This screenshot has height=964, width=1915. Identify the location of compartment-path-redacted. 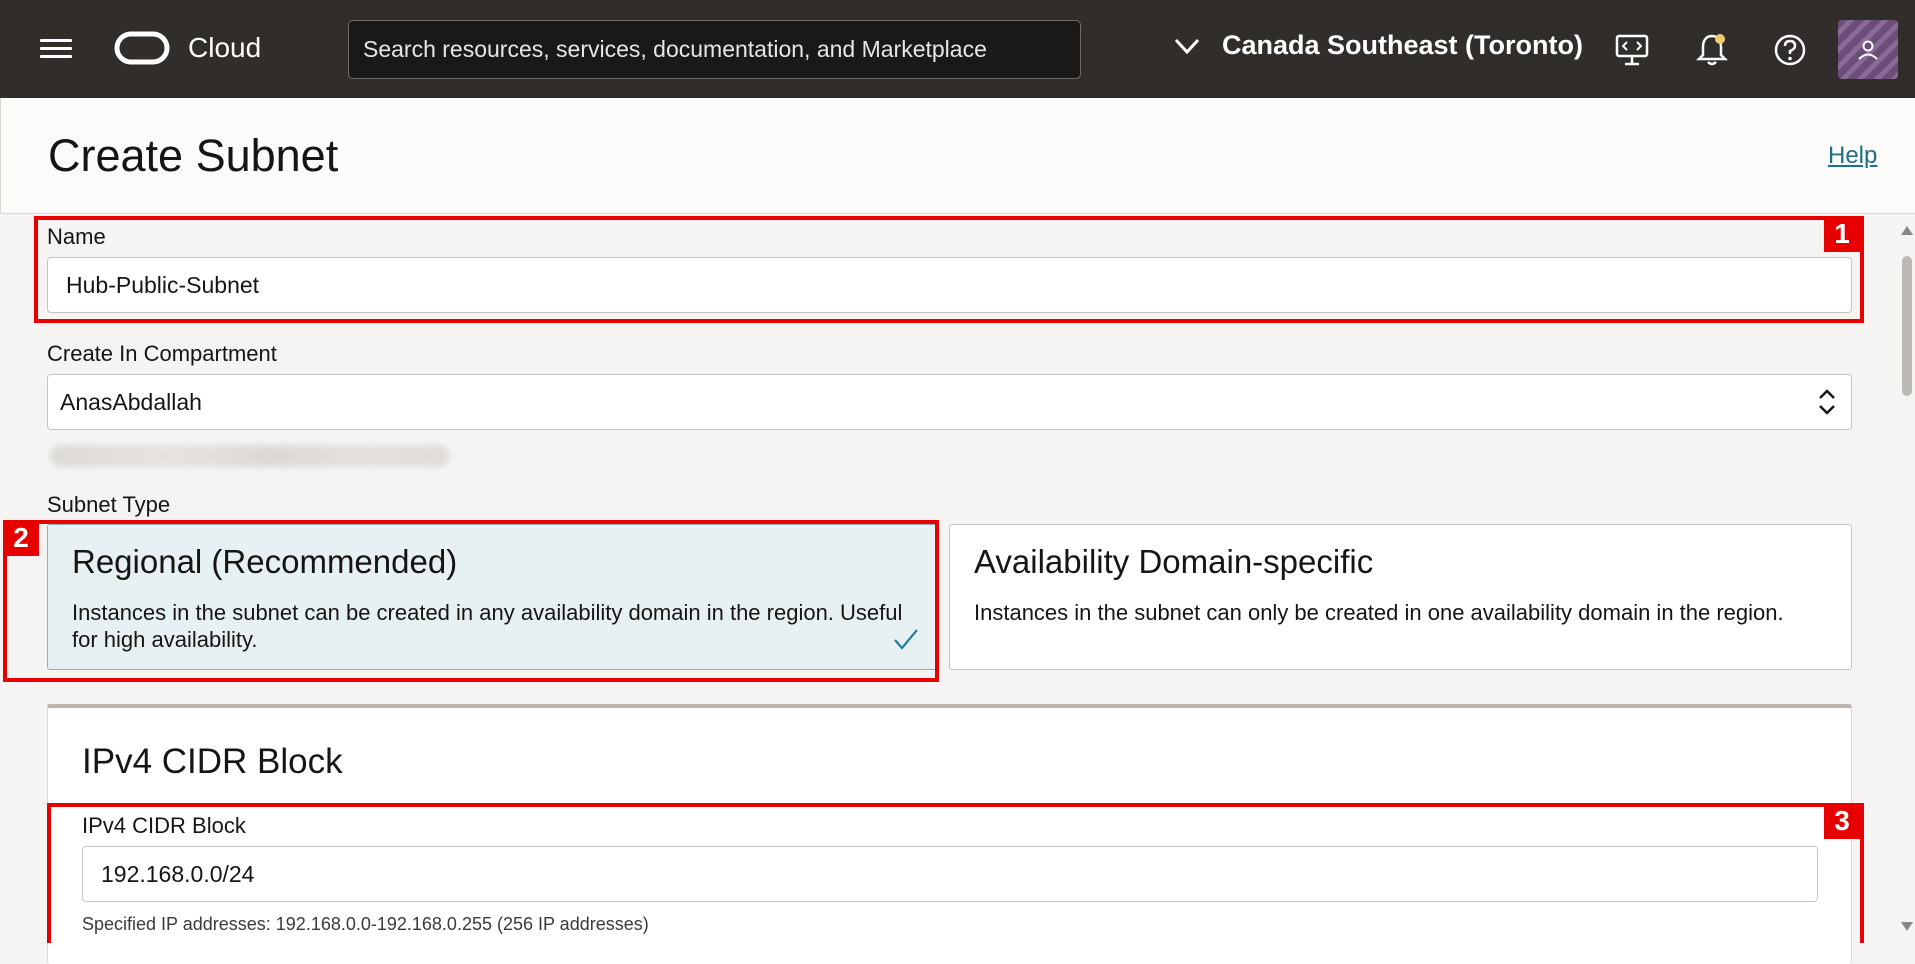
(250, 456).